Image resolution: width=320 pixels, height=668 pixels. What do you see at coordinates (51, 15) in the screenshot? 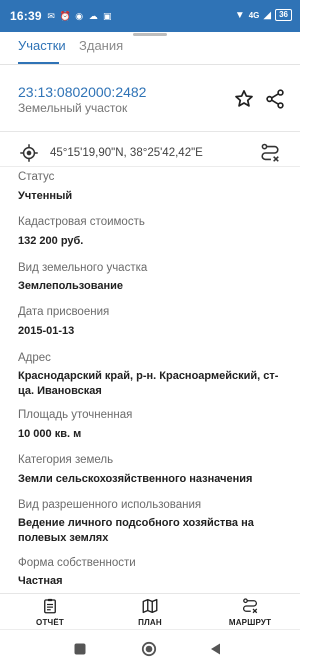
I see `email-icon: ✉` at bounding box center [51, 15].